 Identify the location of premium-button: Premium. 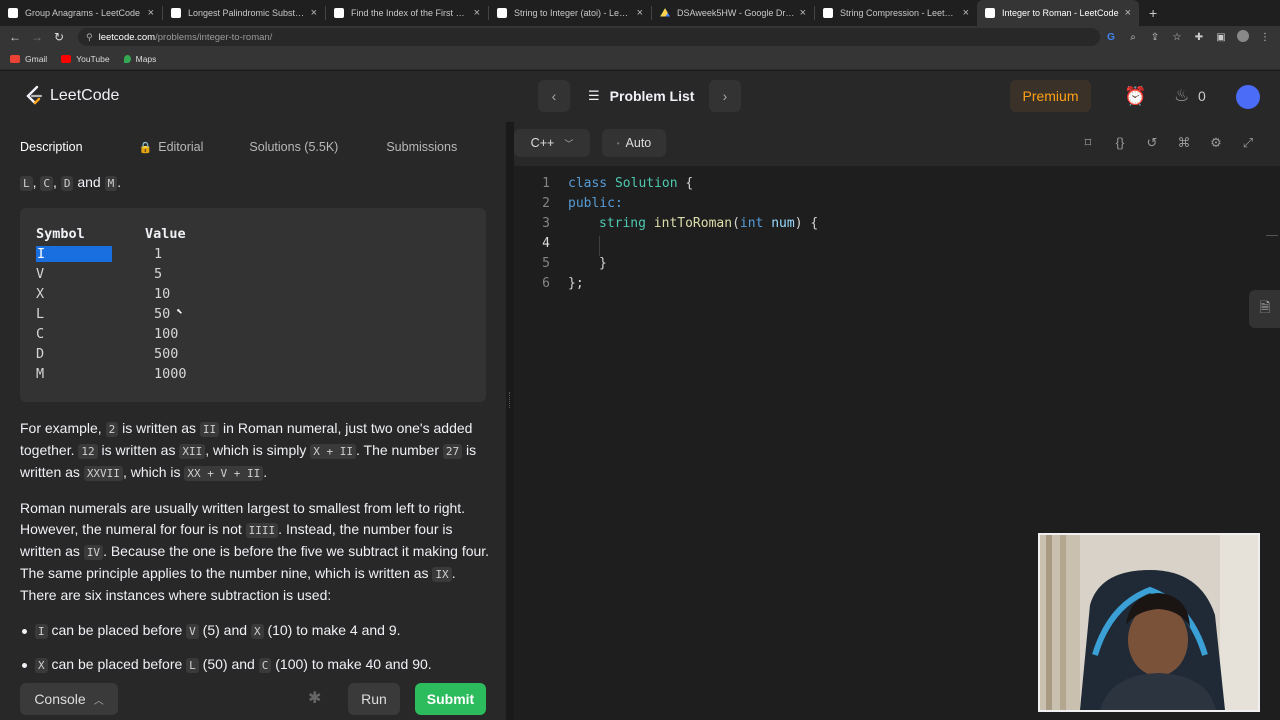
(1050, 96).